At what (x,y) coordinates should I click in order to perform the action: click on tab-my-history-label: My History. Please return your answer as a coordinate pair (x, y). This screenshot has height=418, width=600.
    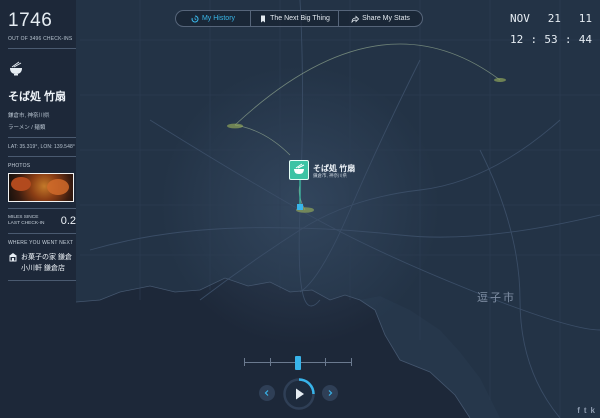
    Looking at the image, I should click on (218, 18).